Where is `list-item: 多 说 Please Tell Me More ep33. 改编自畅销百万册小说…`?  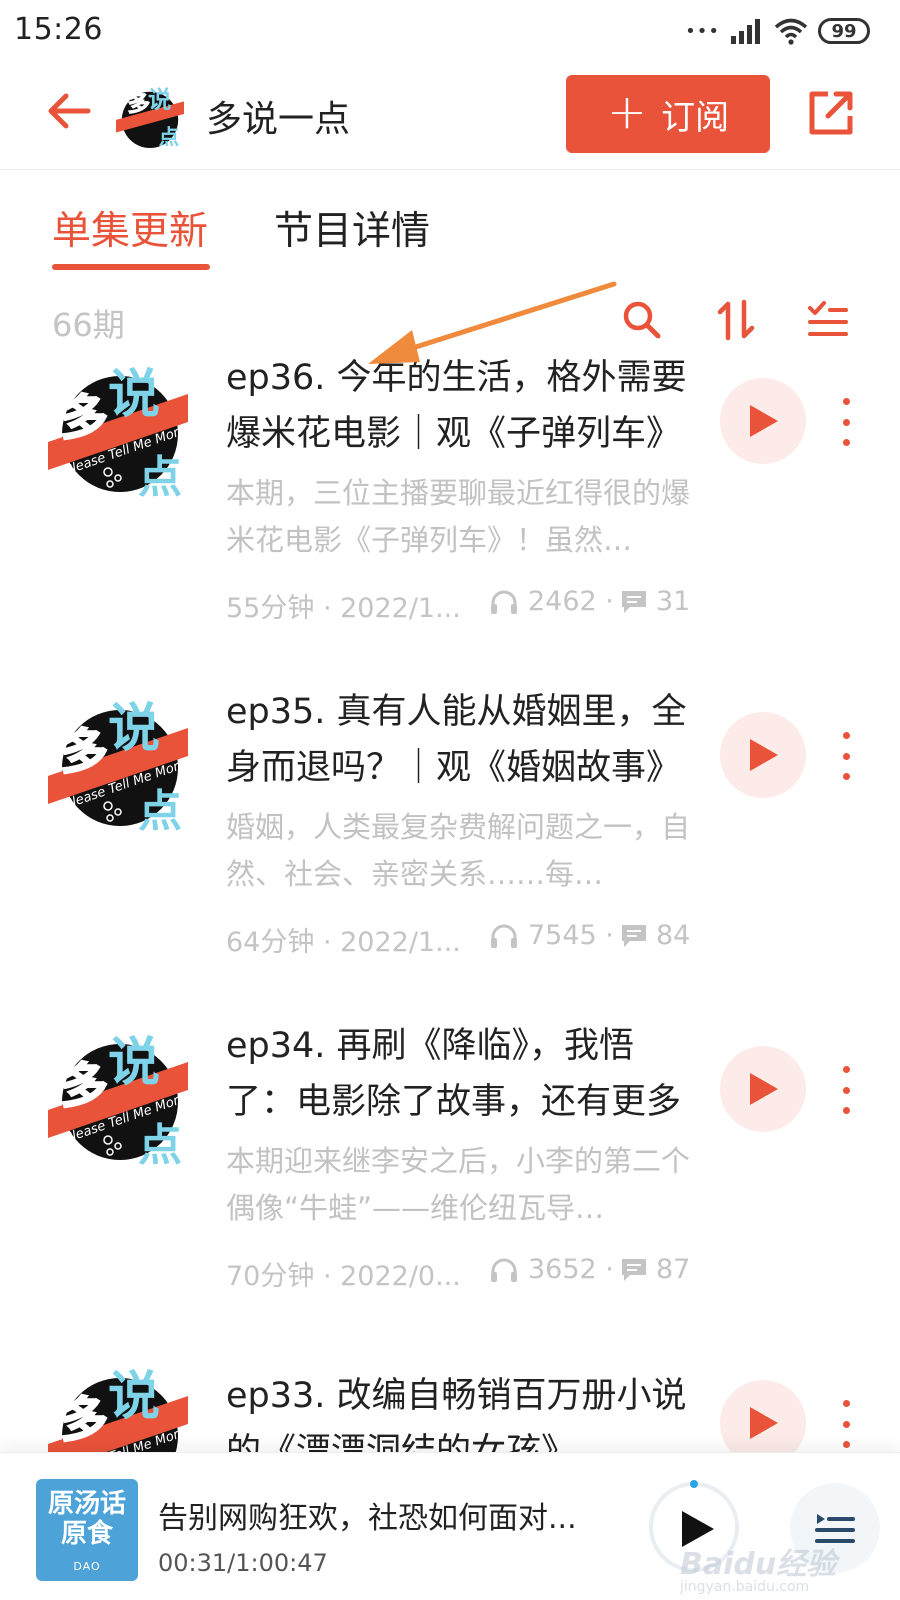
list-item: 多 说 Please Tell Me More ep33. 改编自畅销百万册小说… is located at coordinates (450, 1407).